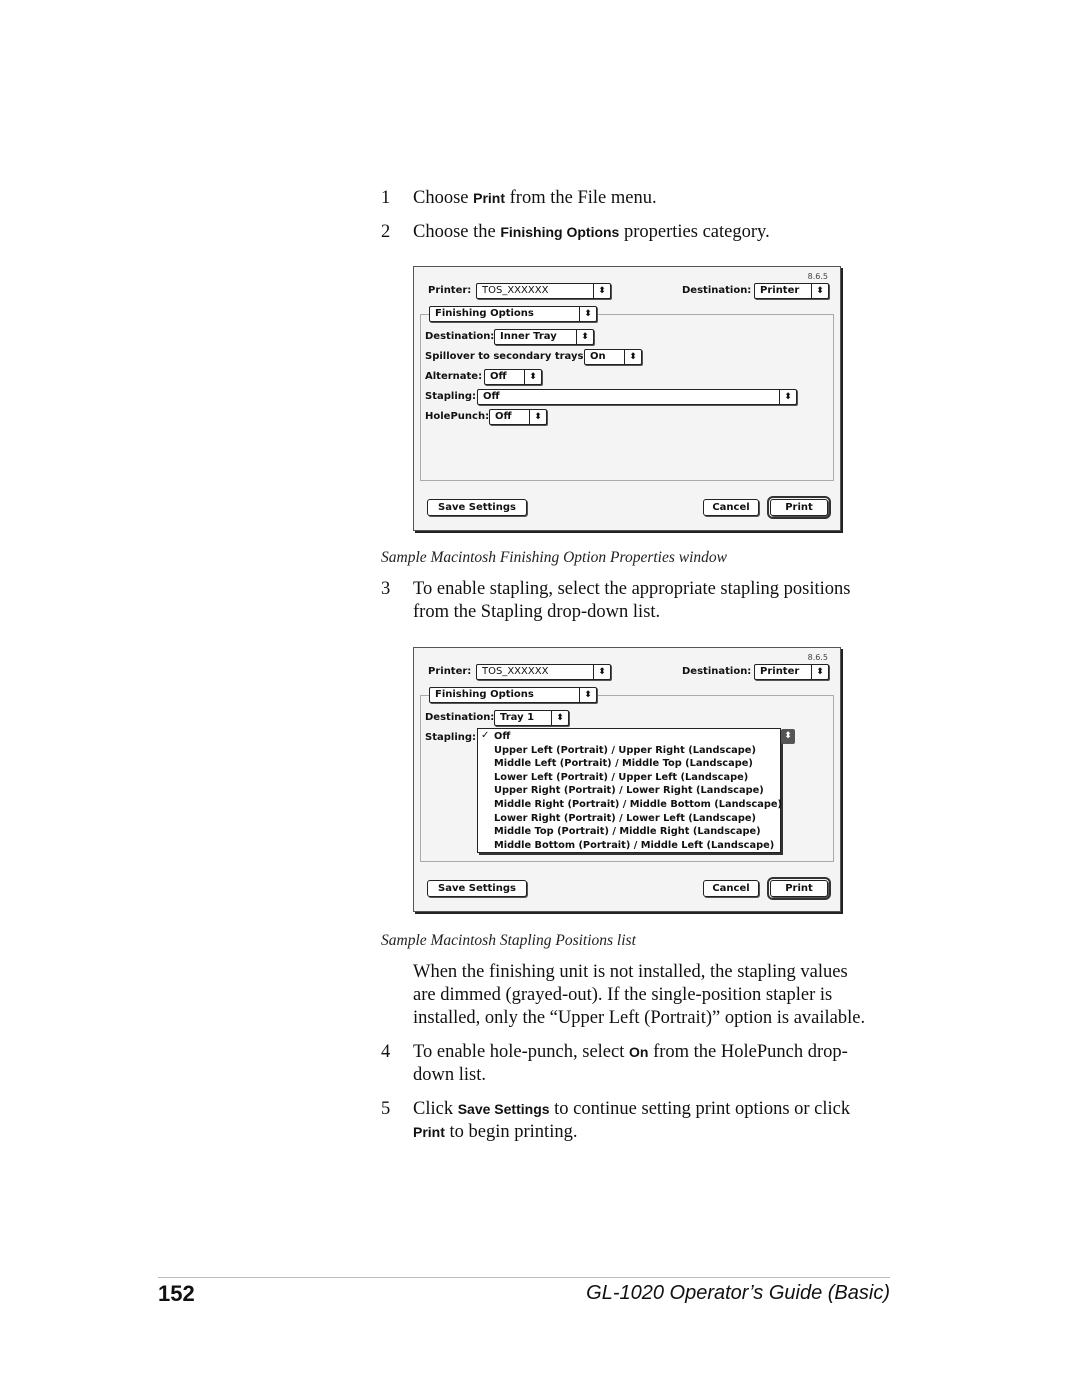  Describe the element at coordinates (386, 198) in the screenshot. I see `step-number: 1` at that location.